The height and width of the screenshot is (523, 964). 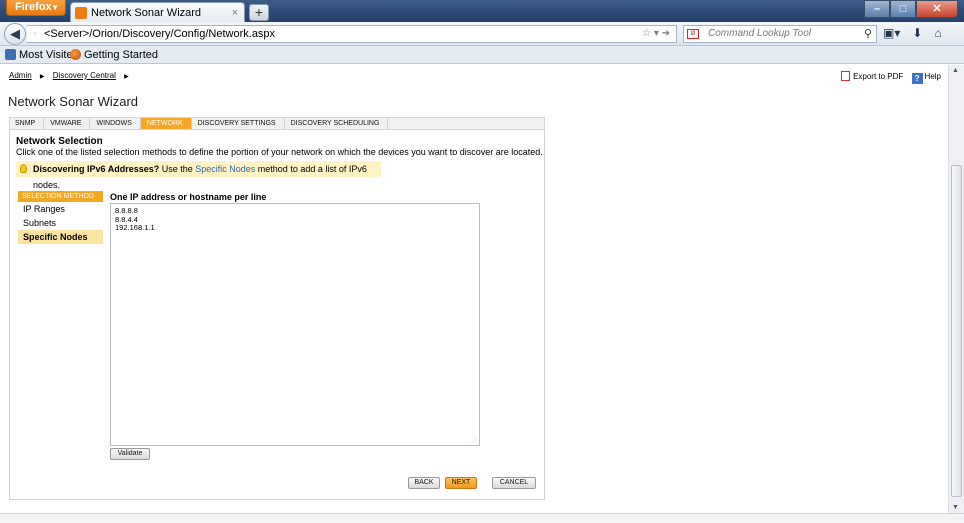 I want to click on url-go-icon: ☆ ▾ ➔, so click(x=656, y=34).